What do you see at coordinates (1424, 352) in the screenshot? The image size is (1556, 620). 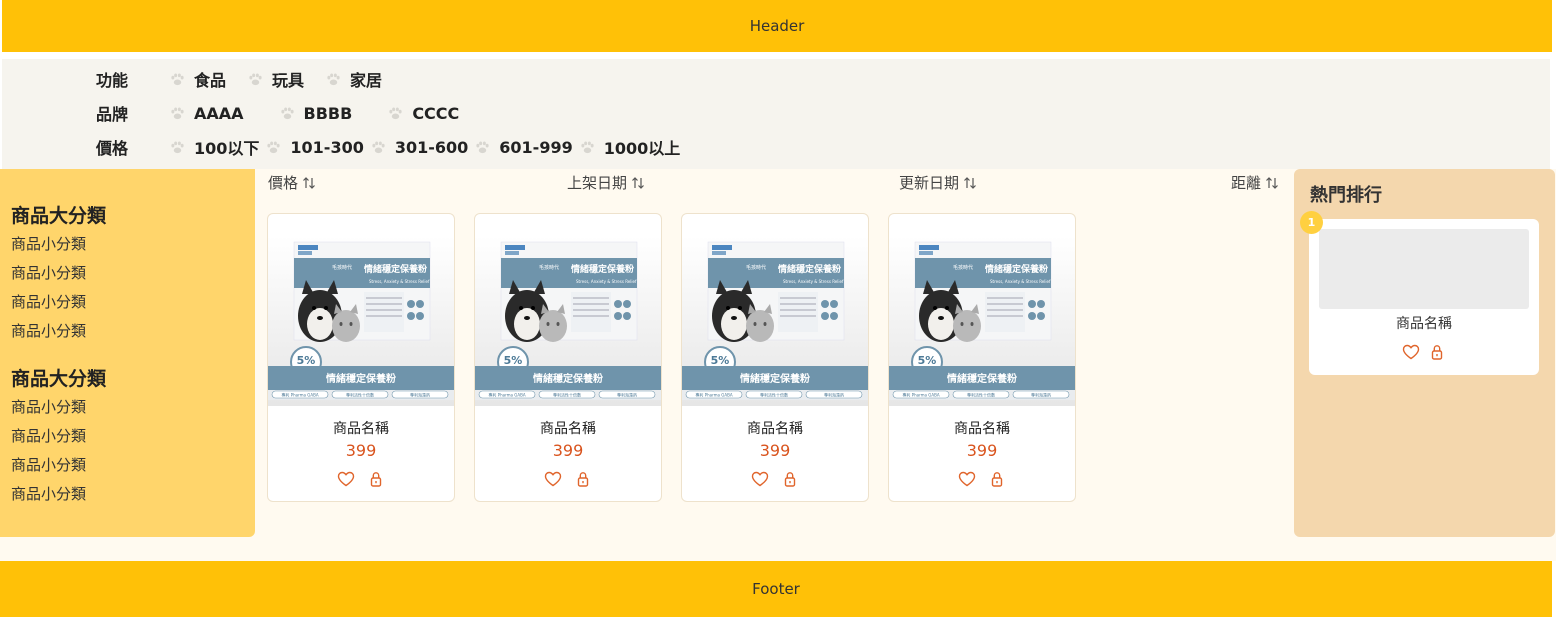 I see `ranking-actions` at bounding box center [1424, 352].